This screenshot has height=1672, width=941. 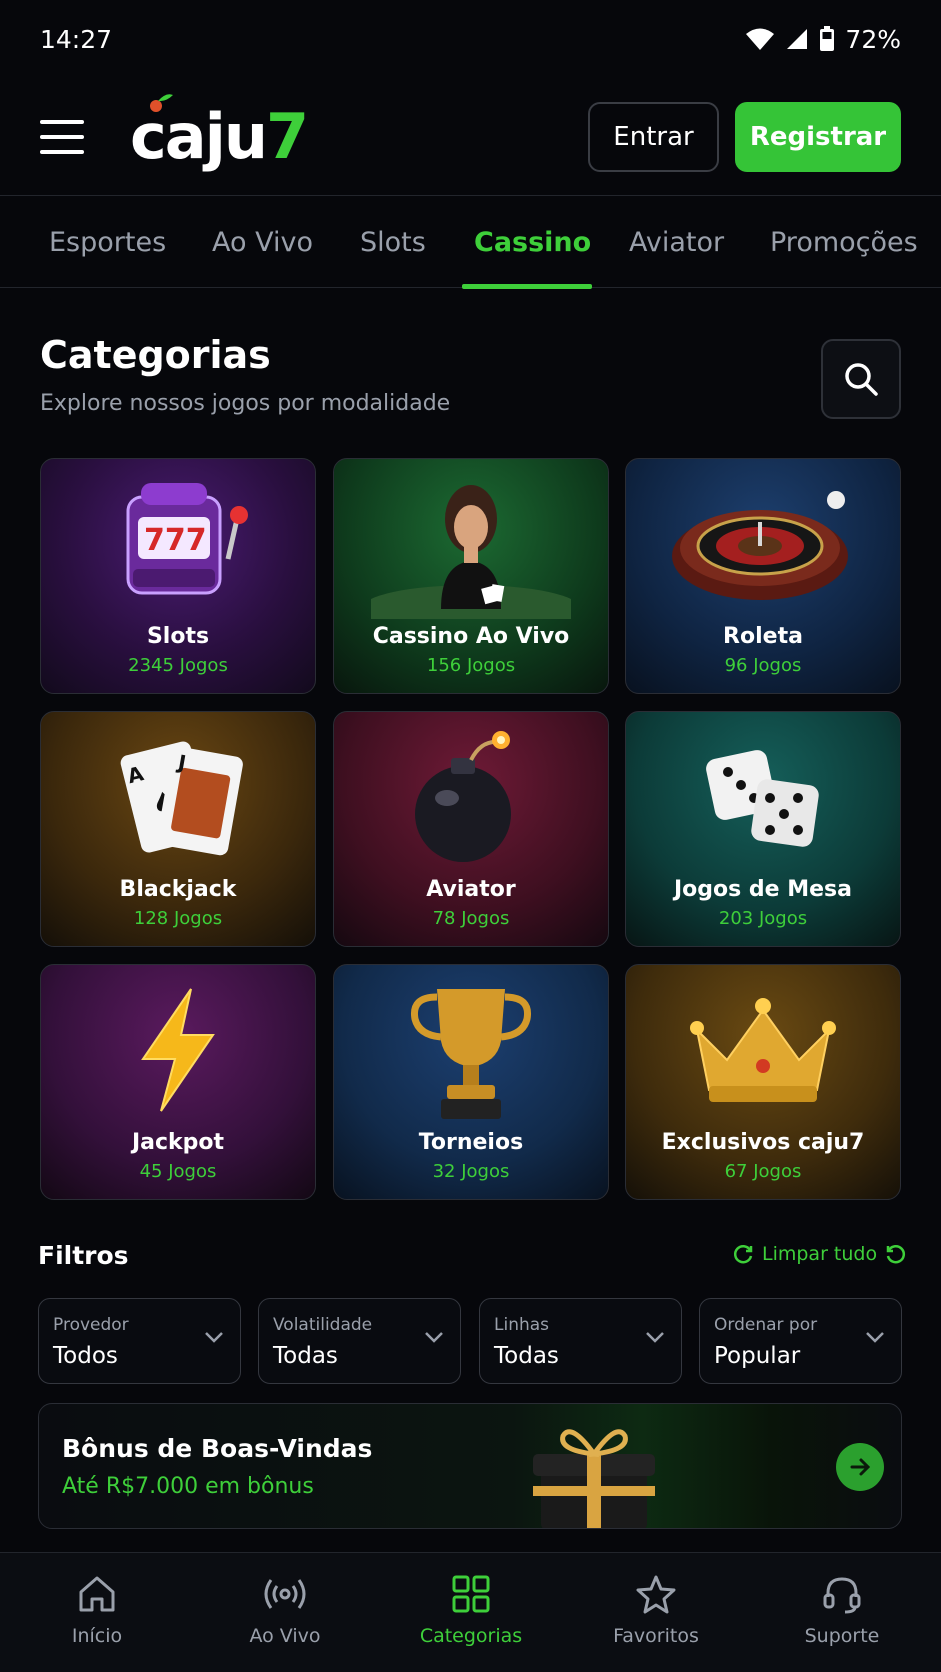 I want to click on menu-button, so click(x=62, y=136).